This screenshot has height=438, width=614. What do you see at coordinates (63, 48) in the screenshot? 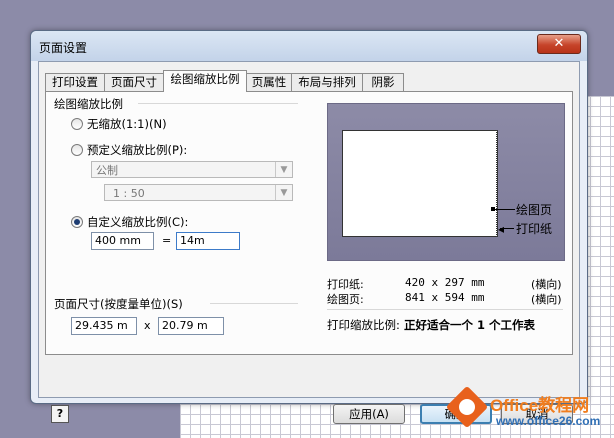
I see `dialog-title: 页面设置` at bounding box center [63, 48].